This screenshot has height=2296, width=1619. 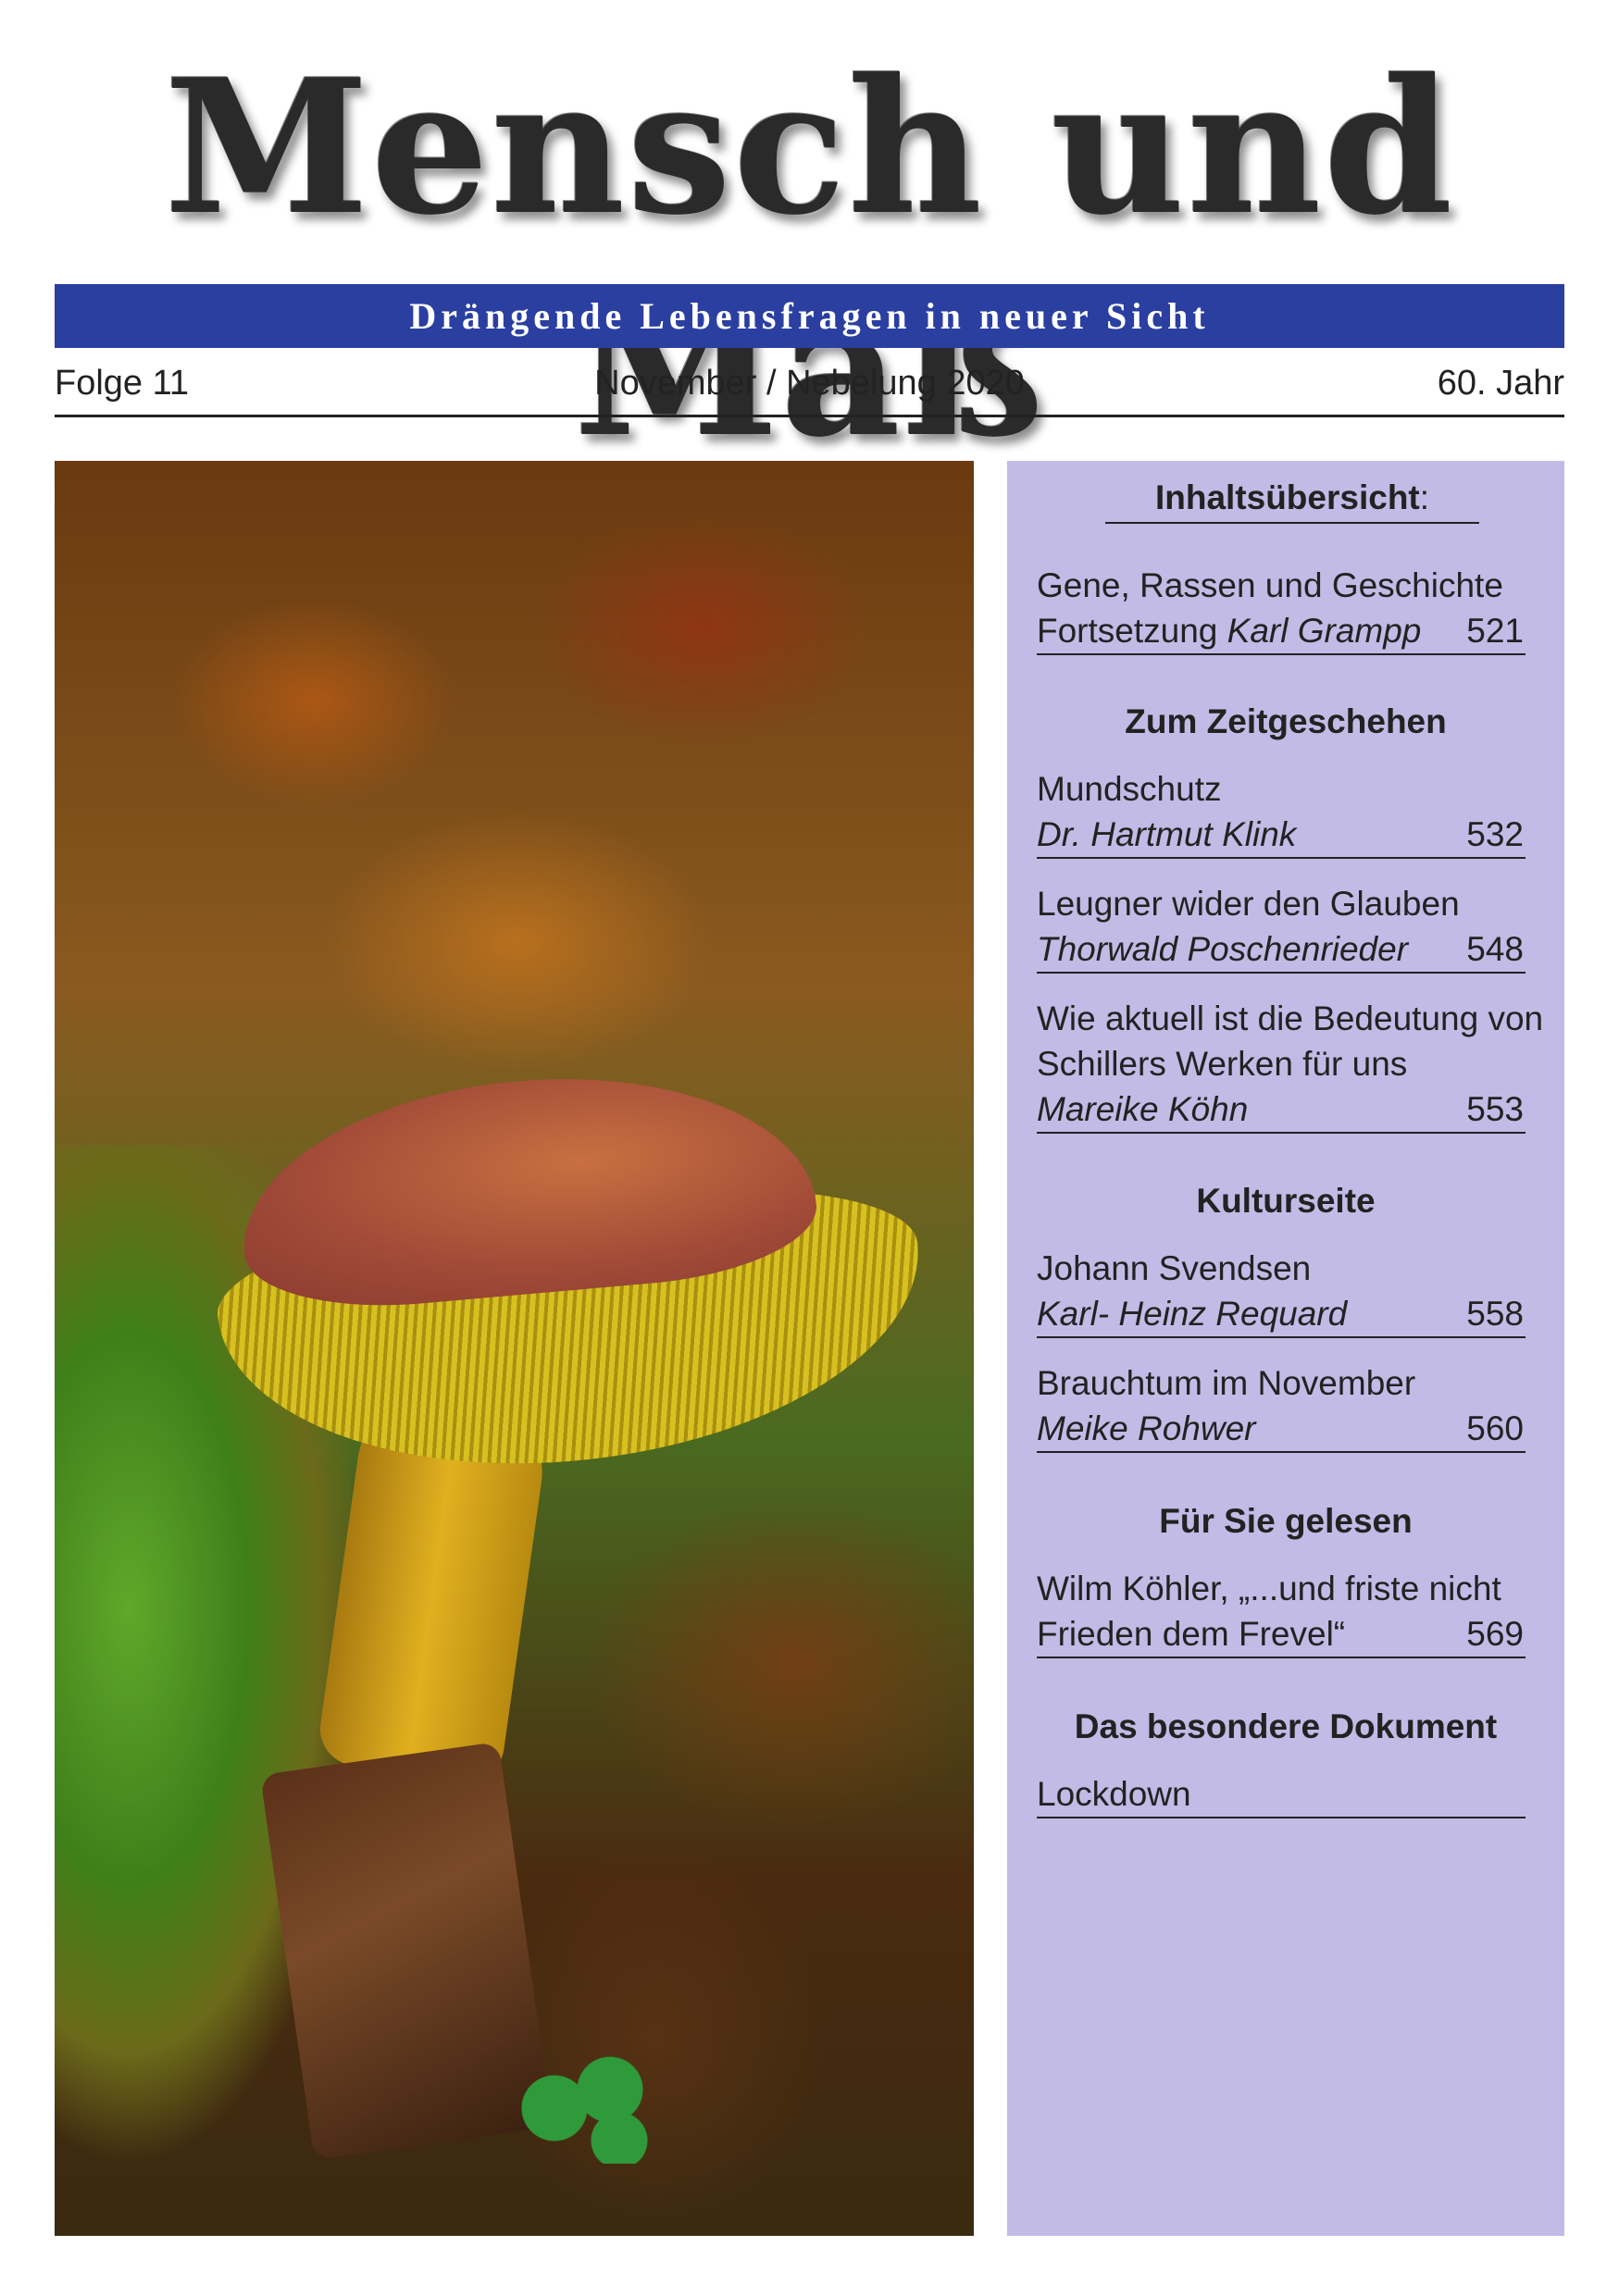 I want to click on toc-entry-page: 553, so click(x=1495, y=1109).